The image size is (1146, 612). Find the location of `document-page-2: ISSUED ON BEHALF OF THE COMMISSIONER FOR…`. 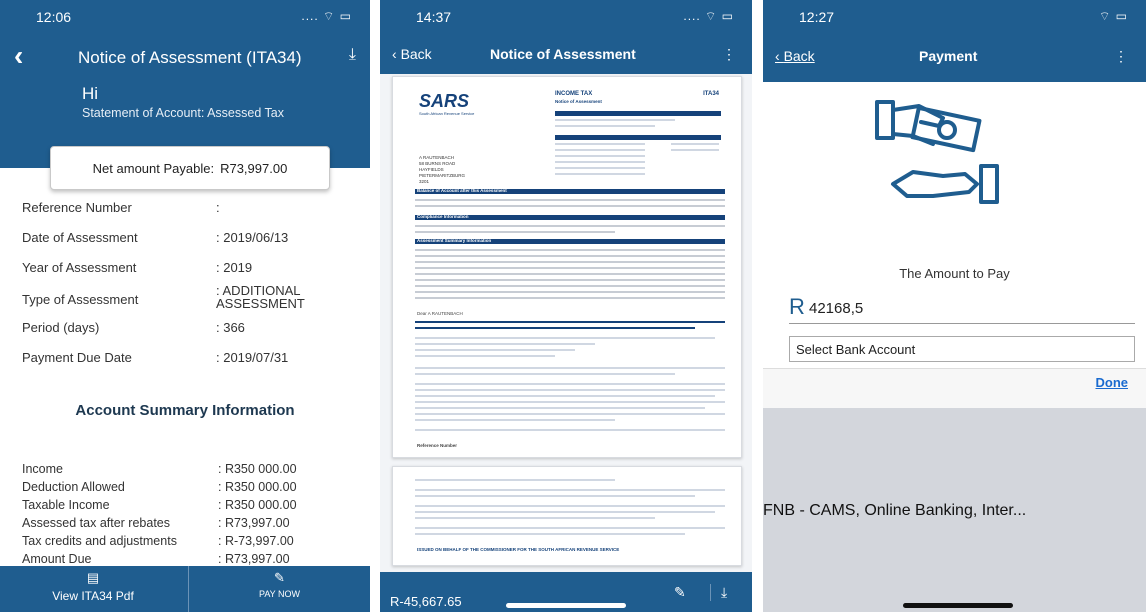

document-page-2: ISSUED ON BEHALF OF THE COMMISSIONER FOR… is located at coordinates (567, 516).